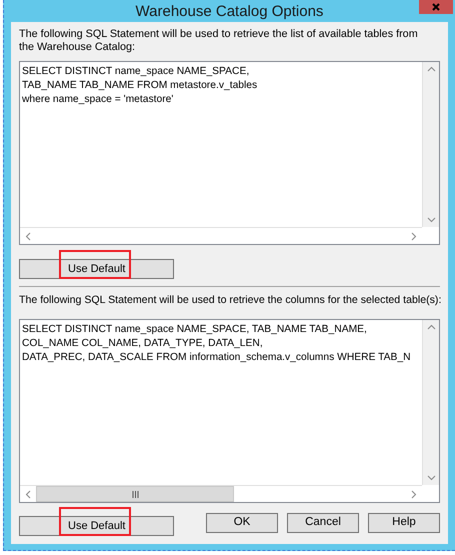 The image size is (455, 555). I want to click on sql-text-line: where name_space = 'metastore', so click(98, 100).